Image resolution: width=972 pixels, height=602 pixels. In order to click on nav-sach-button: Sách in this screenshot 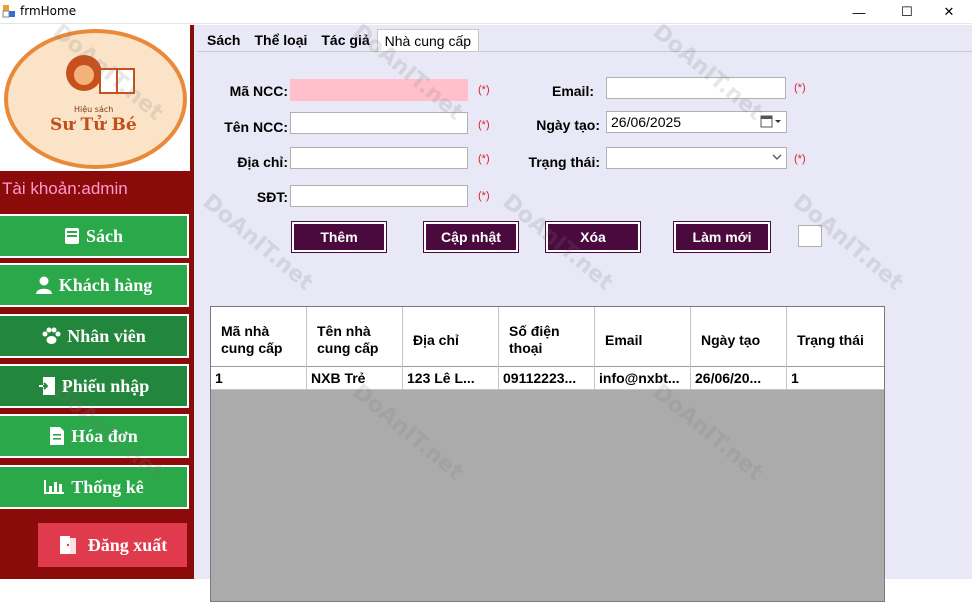, I will do `click(94, 236)`.